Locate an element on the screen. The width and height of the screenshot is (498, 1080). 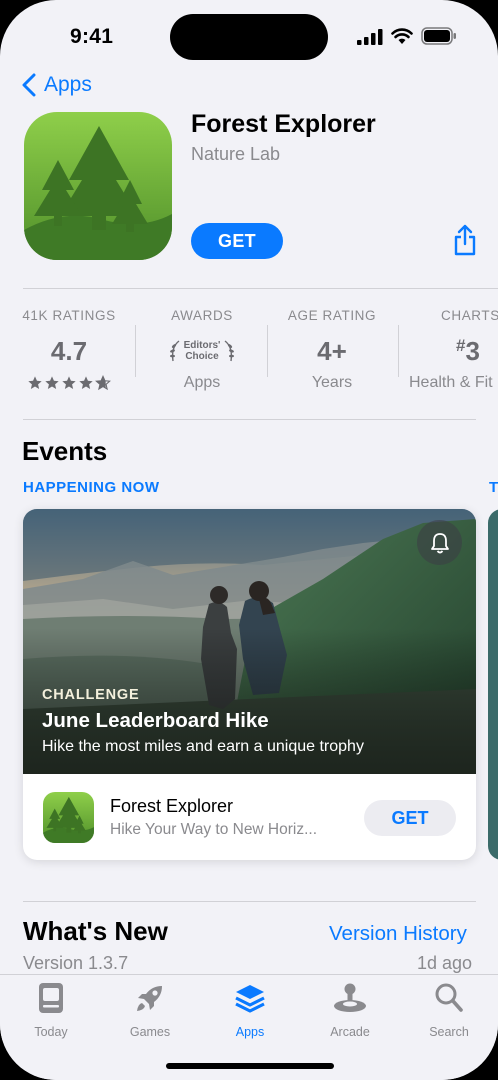
editors-choice-badge: Editors' Choice is located at coordinates (202, 351).